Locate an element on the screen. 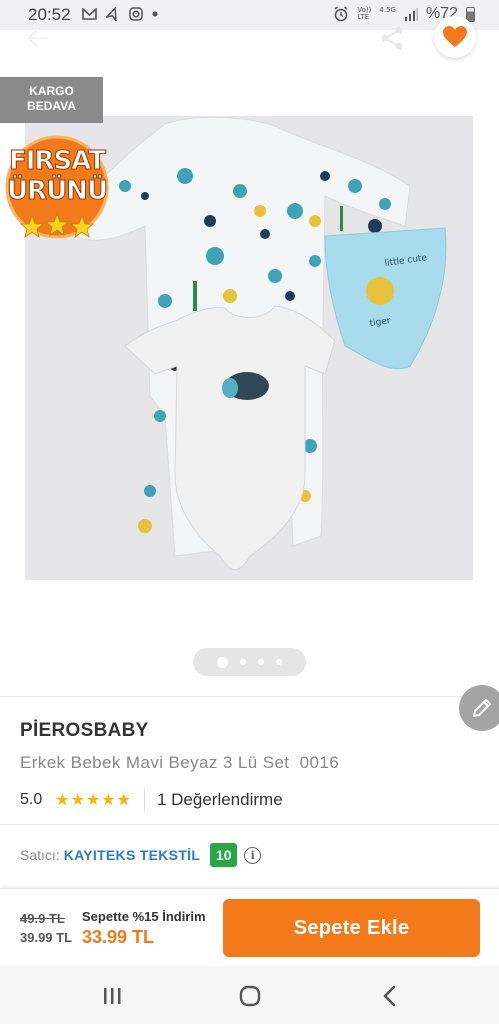  free-shipping-line2: BEDAVA is located at coordinates (51, 106).